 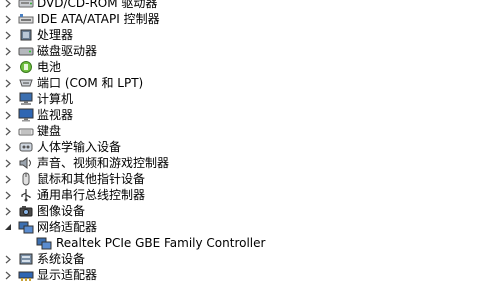 I want to click on tree-item-label: IDE ATA/ATAPI 控制器, so click(x=98, y=19).